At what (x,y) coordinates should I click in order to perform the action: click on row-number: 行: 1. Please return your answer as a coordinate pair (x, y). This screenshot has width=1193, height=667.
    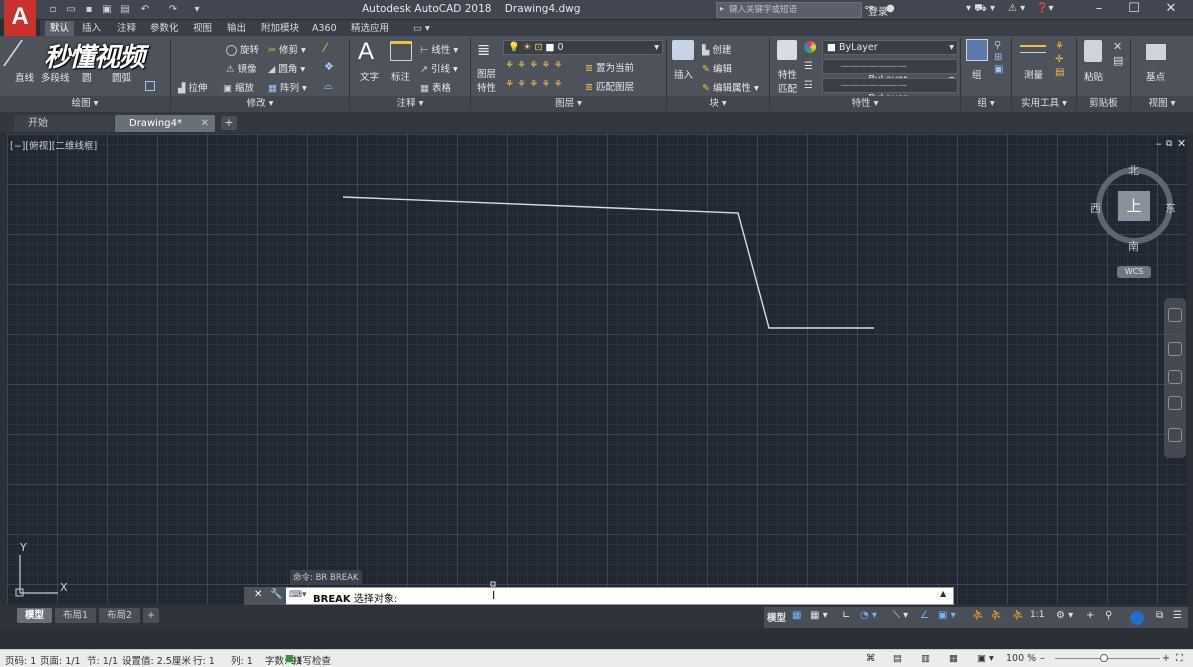
    Looking at the image, I should click on (204, 661).